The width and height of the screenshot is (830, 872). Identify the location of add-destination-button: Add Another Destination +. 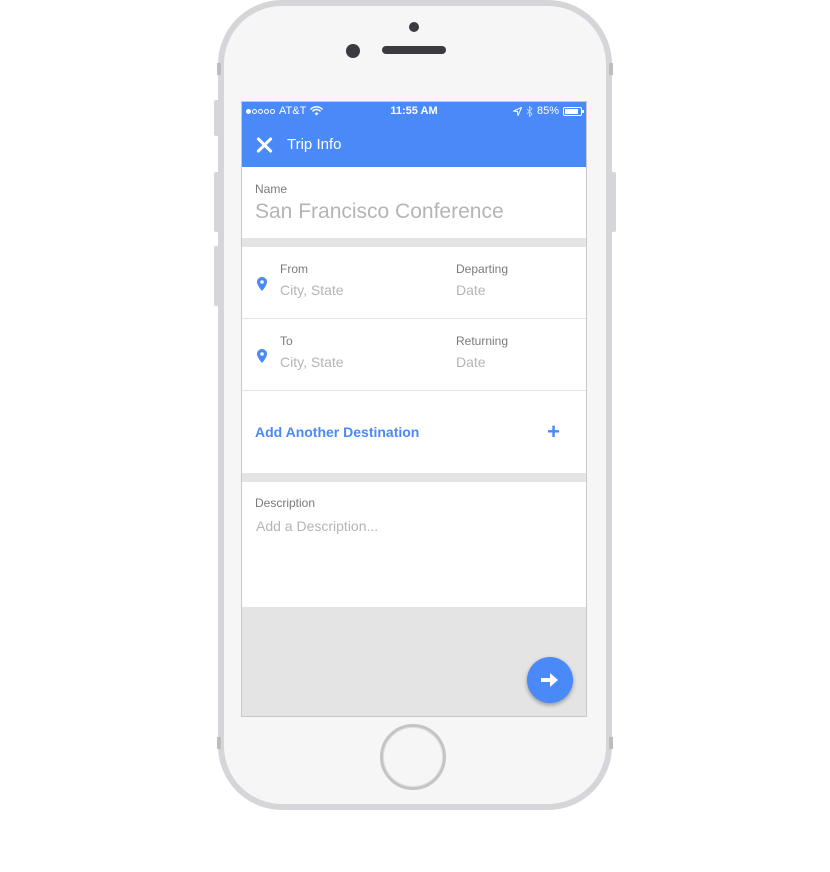
(414, 432).